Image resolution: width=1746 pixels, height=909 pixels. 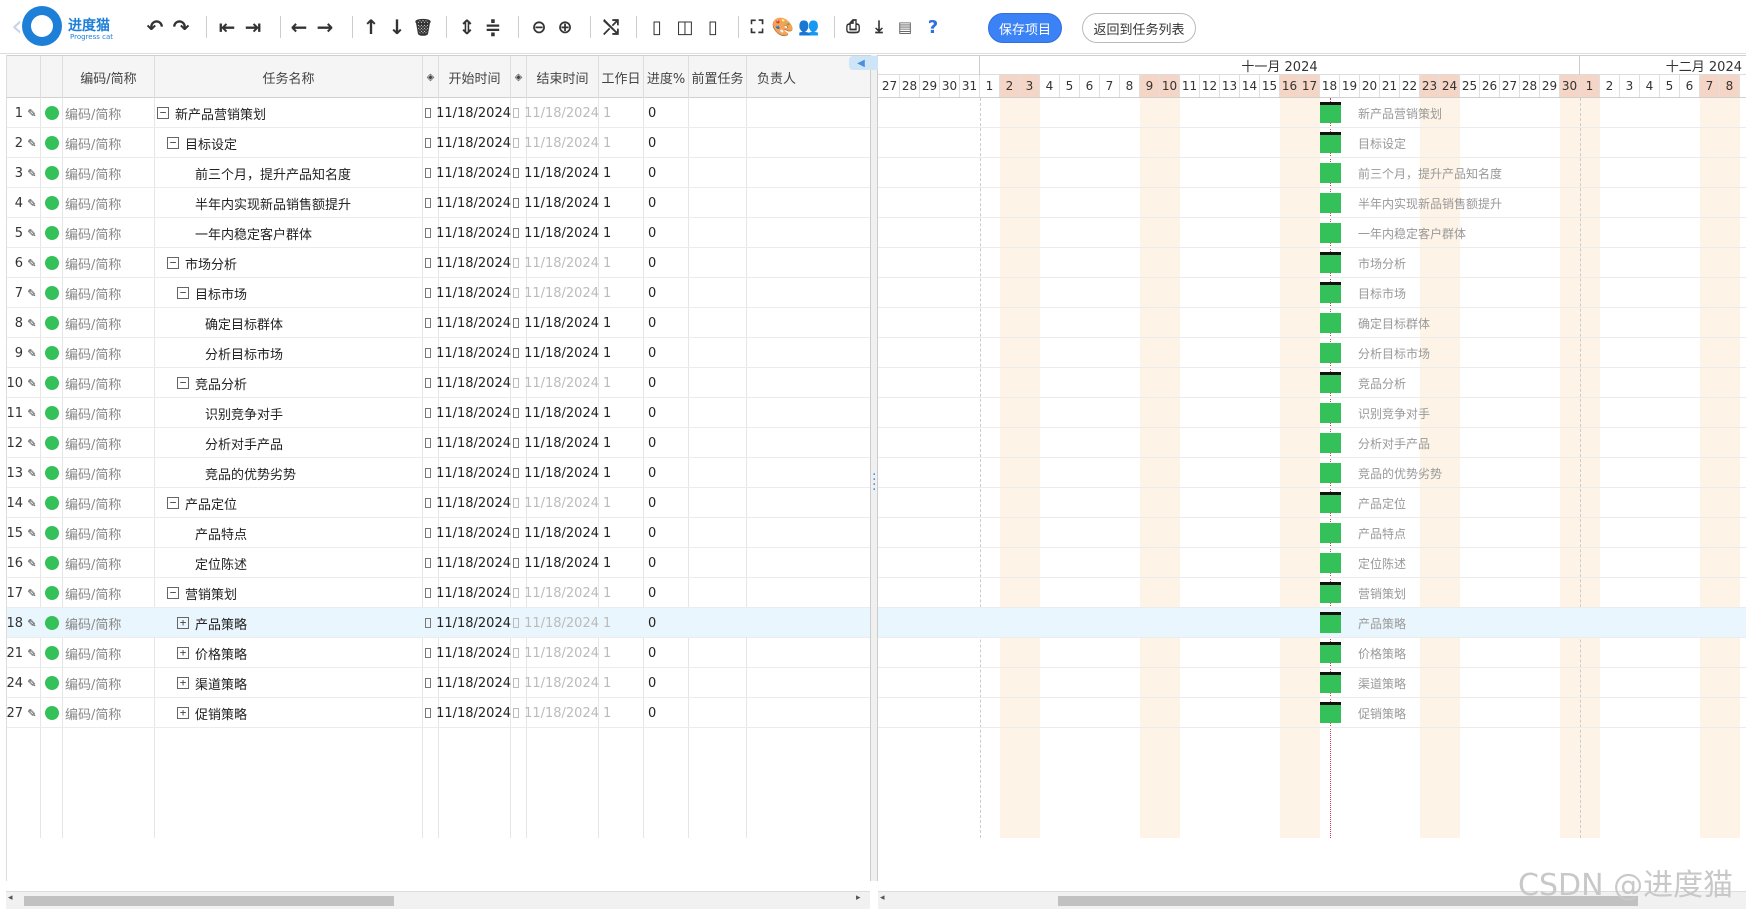 What do you see at coordinates (289, 443) in the screenshot?
I see `task-name-cell: 分析对手产品` at bounding box center [289, 443].